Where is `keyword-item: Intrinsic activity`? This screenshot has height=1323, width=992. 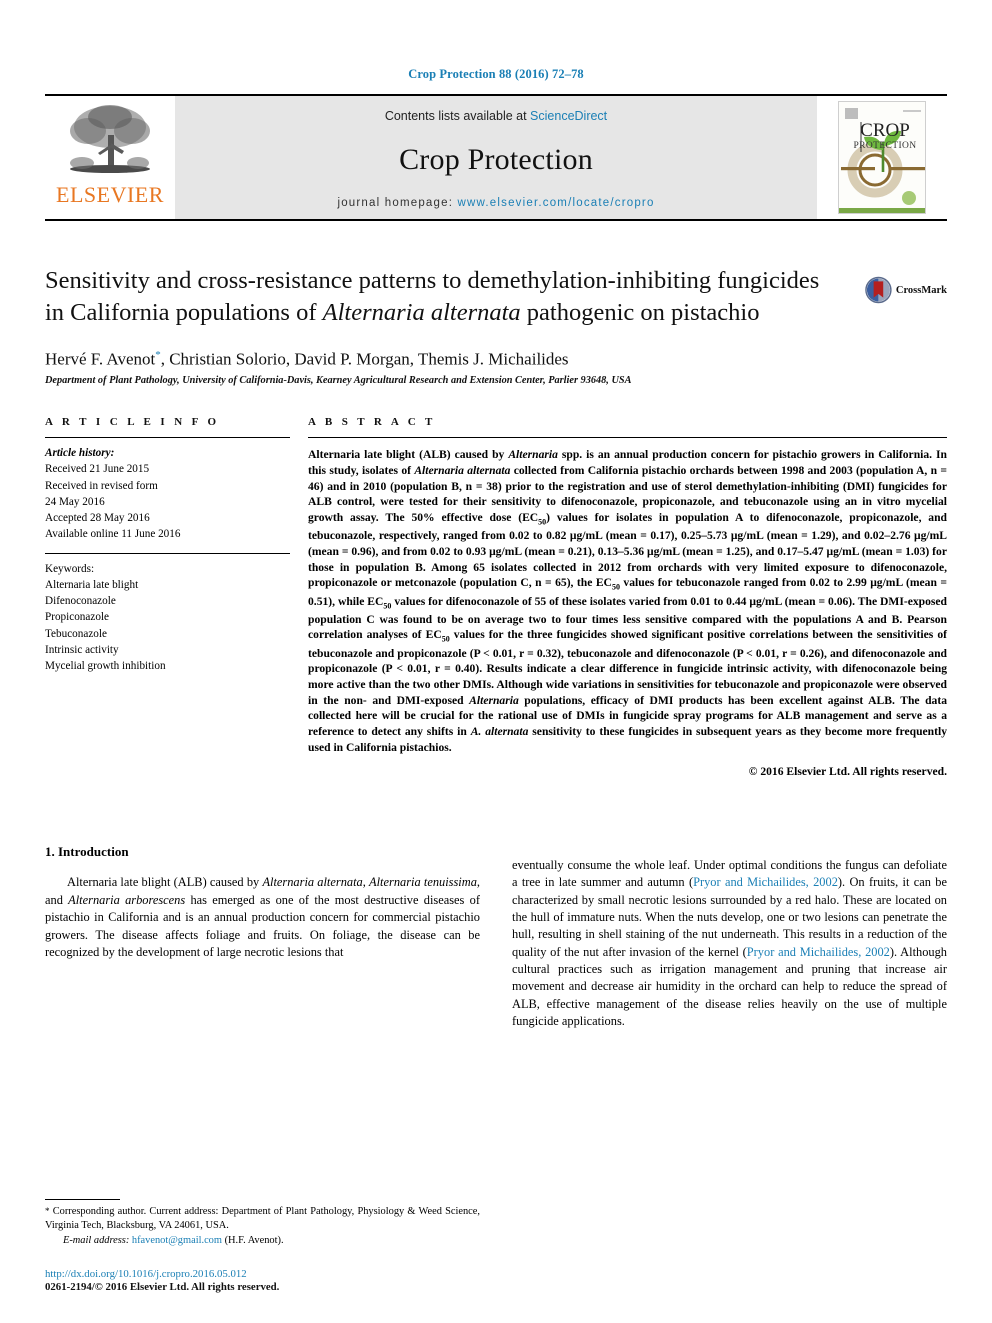
keyword-item: Intrinsic activity is located at coordinates (82, 649).